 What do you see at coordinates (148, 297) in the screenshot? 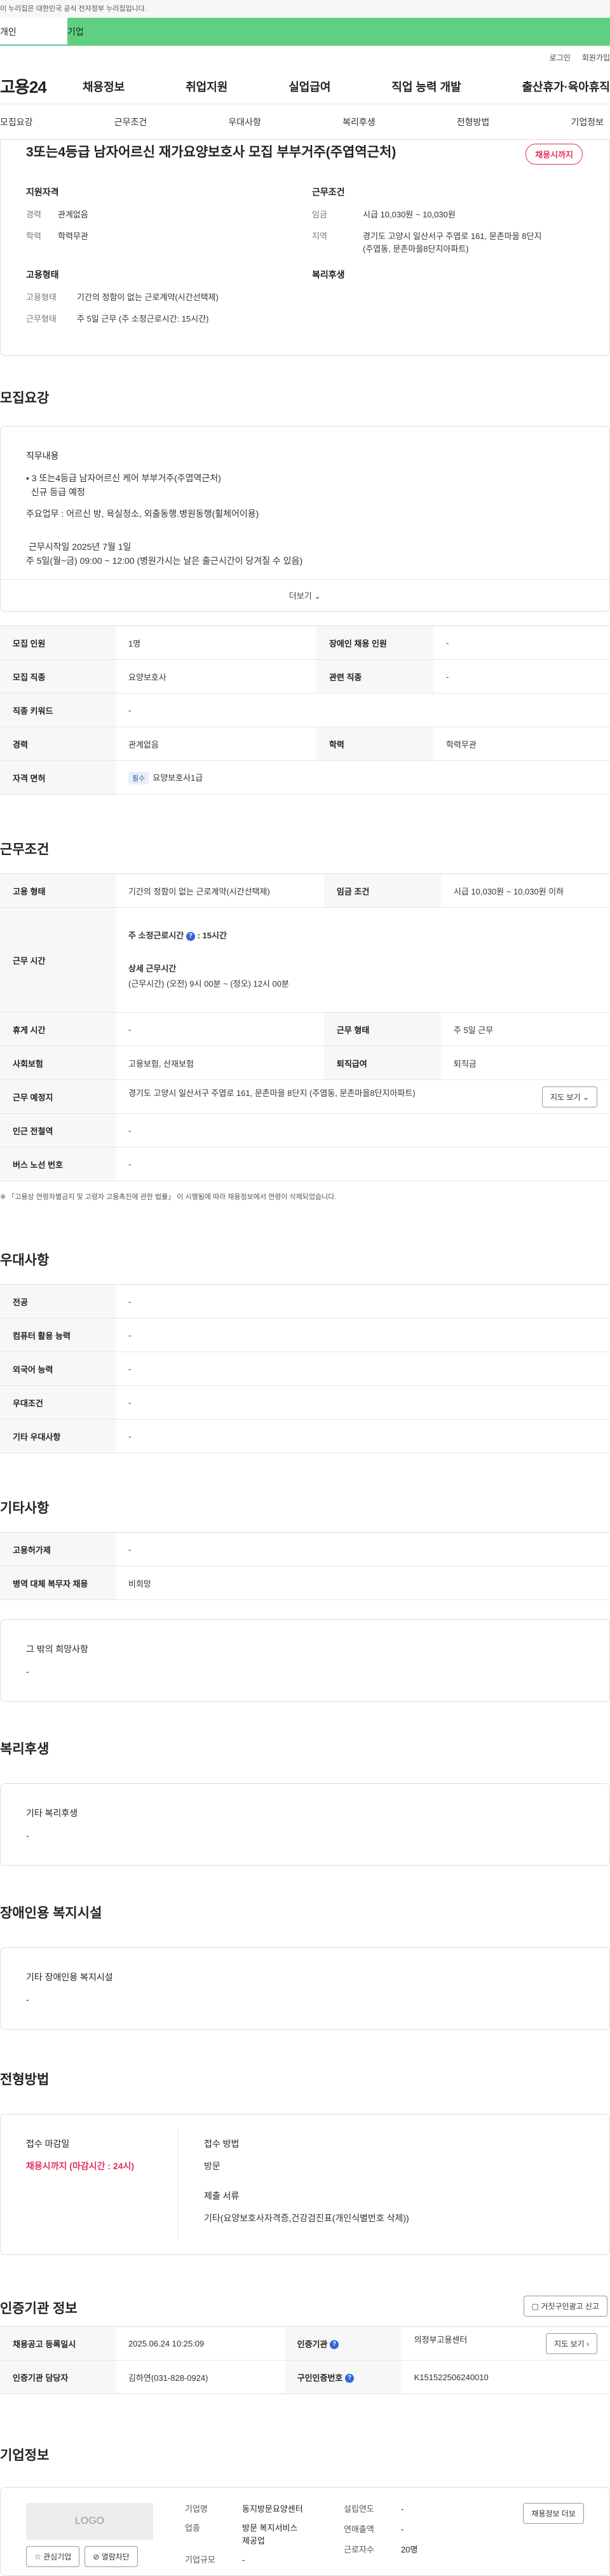
I see `emp-value: 기간의 정함이 없는 근로계약(시간선택제)` at bounding box center [148, 297].